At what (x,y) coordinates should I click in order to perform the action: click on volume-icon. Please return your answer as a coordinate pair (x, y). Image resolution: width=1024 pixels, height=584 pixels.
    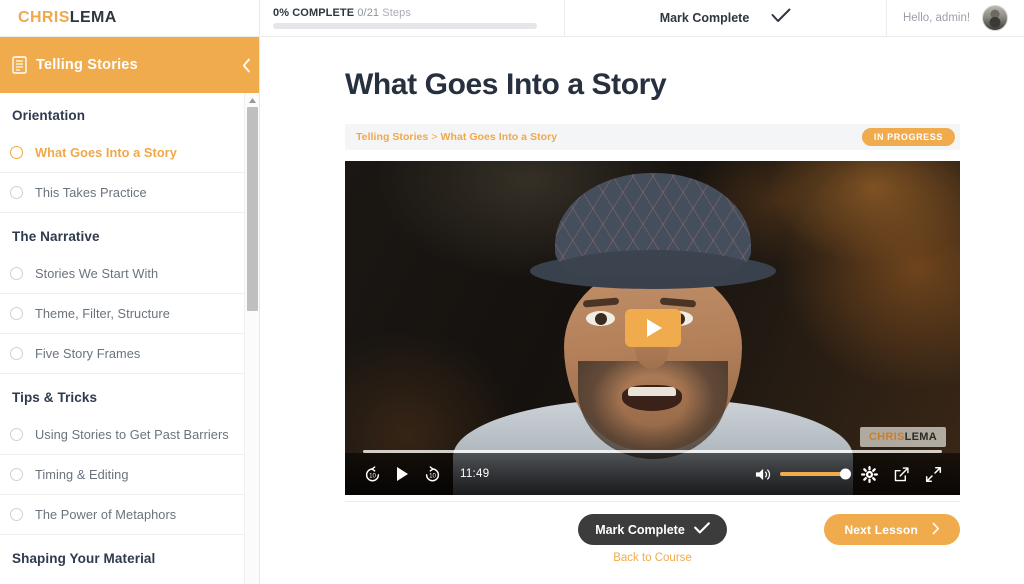
    Looking at the image, I should click on (763, 474).